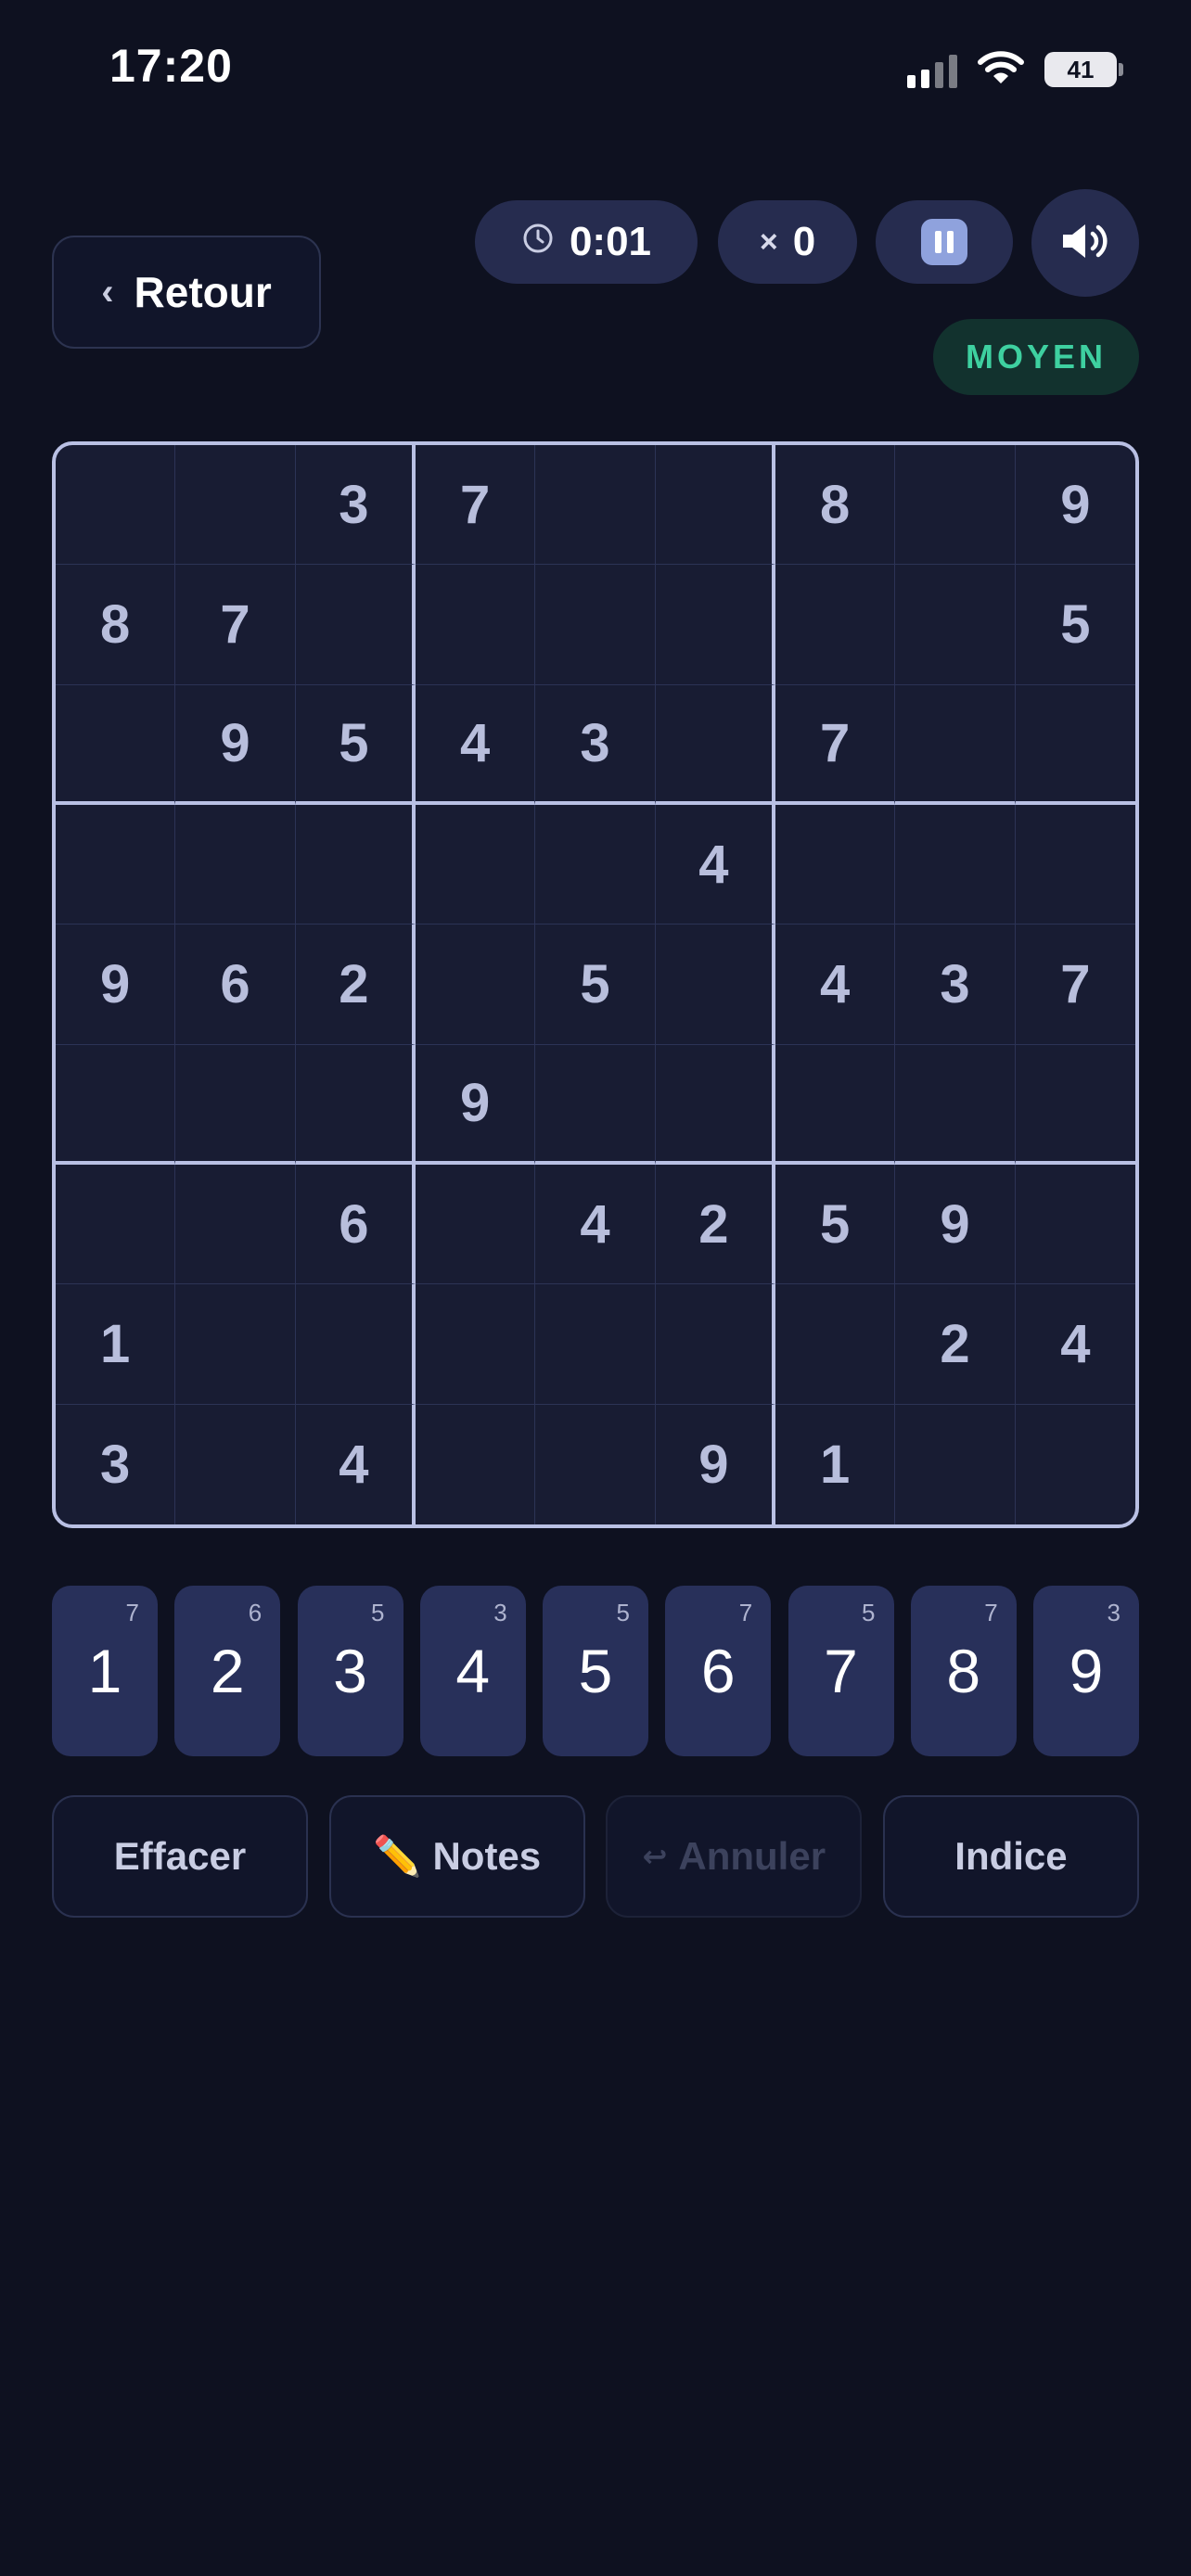  I want to click on number-key-2: 62, so click(228, 1671).